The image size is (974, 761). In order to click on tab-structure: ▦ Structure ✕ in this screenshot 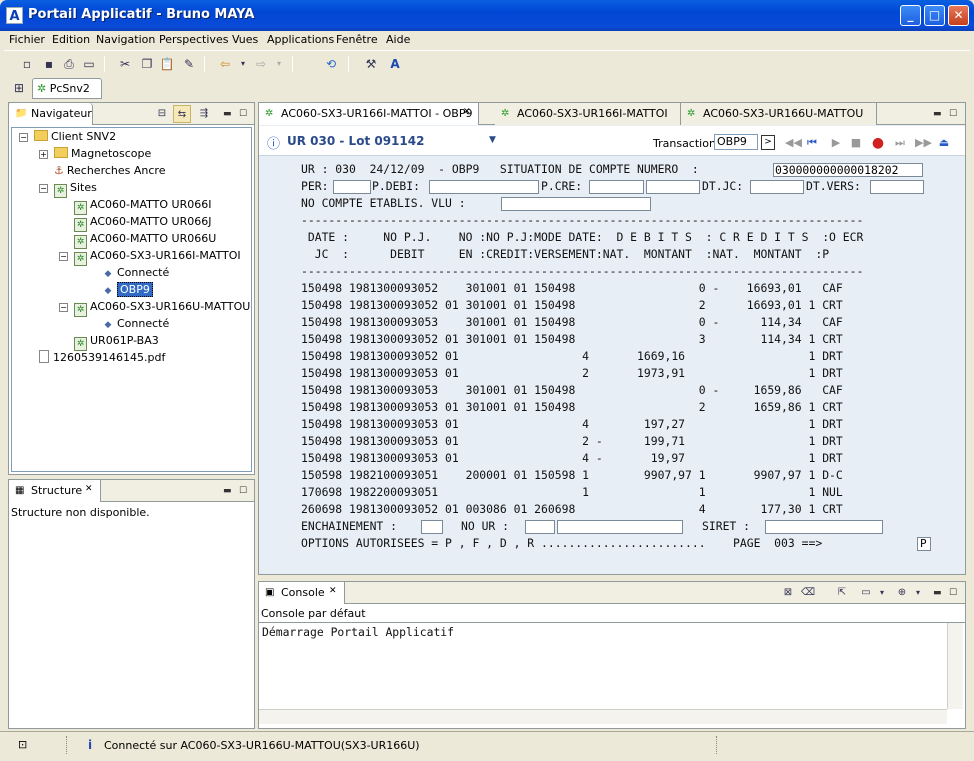, I will do `click(55, 491)`.